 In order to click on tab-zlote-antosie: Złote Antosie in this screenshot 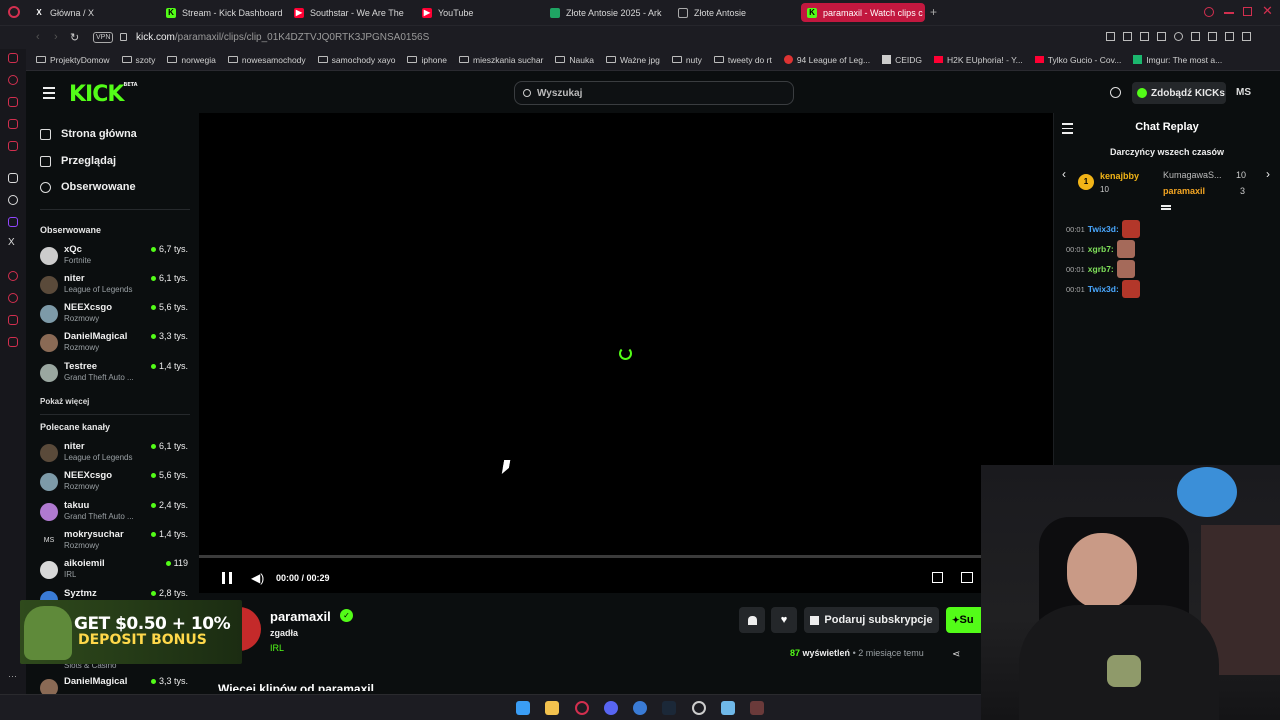, I will do `click(734, 12)`.